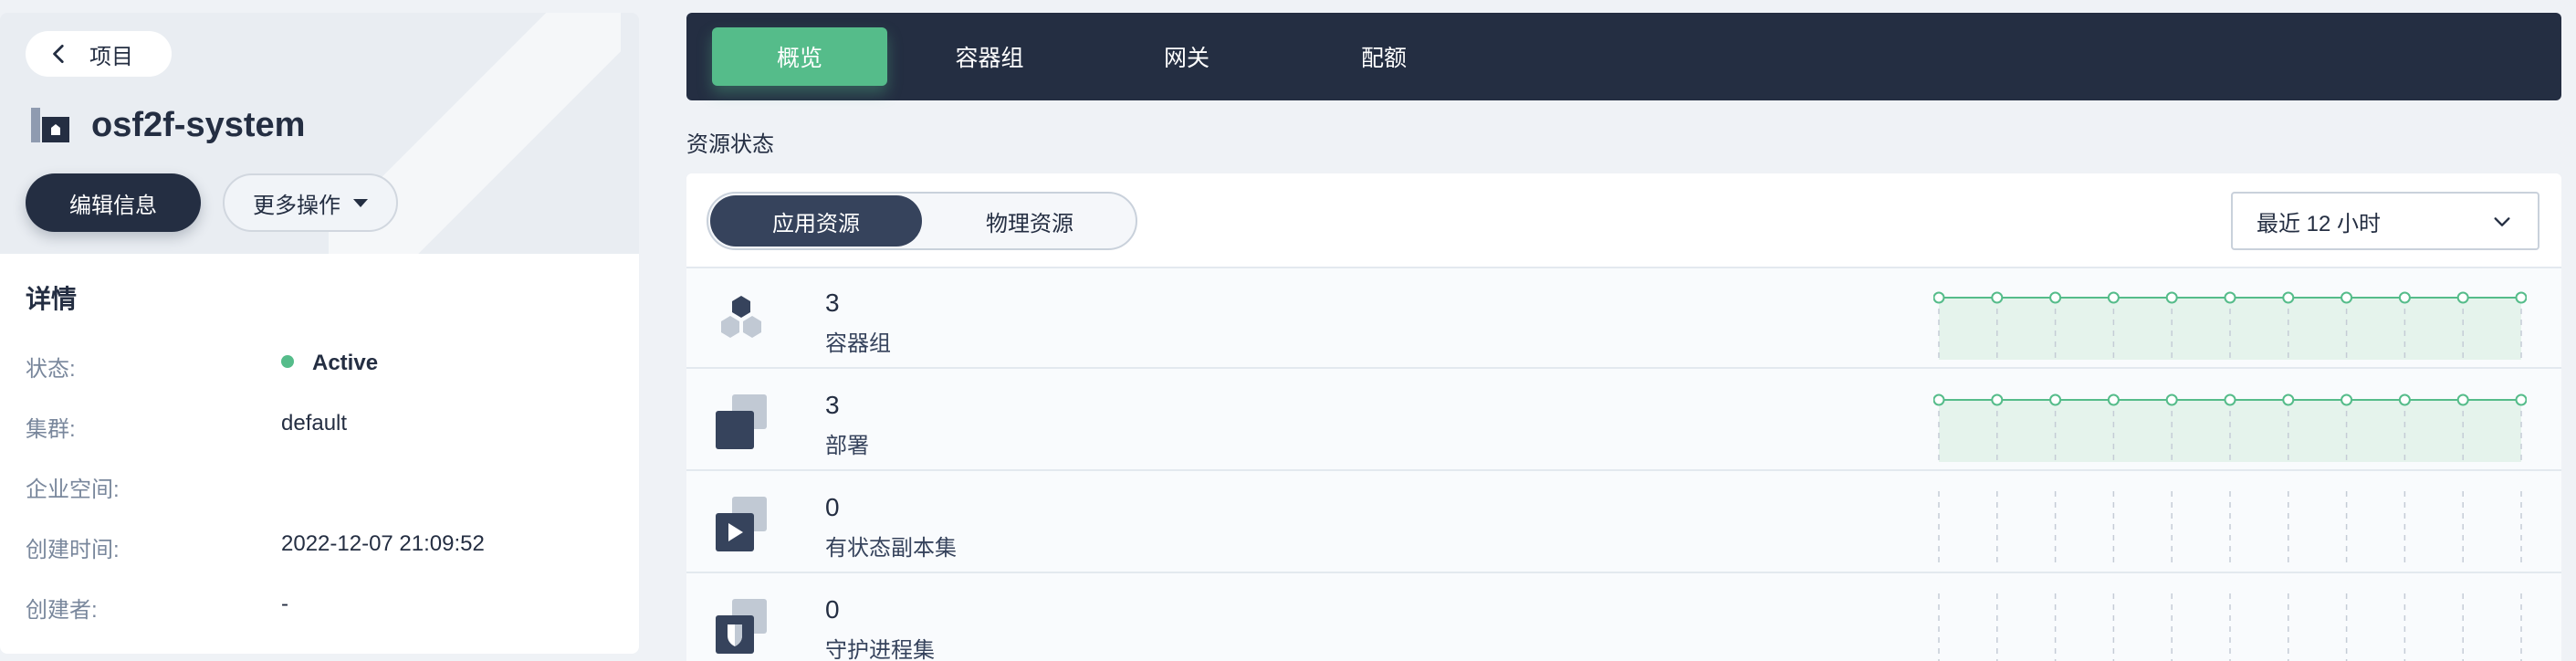 The image size is (2576, 661). I want to click on detail-row-created-time: 创建时间: 2022-12-07 21:09:52, so click(318, 546).